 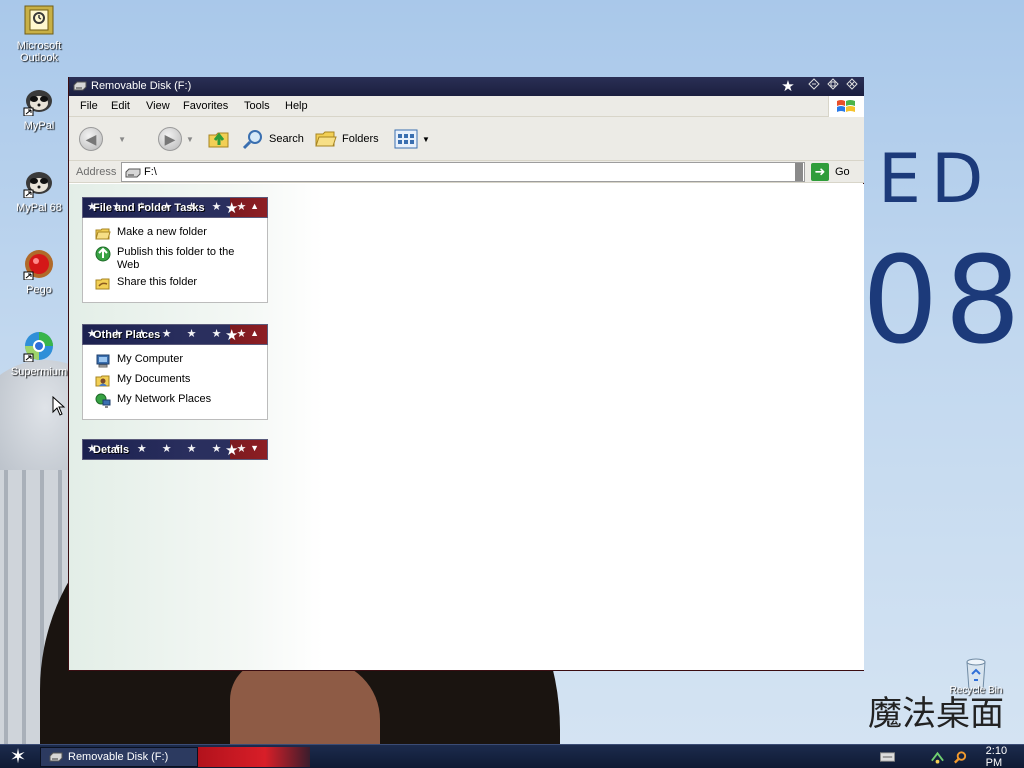 I want to click on task-publish-to-web: Publish this folder to the Web, so click(x=181, y=259).